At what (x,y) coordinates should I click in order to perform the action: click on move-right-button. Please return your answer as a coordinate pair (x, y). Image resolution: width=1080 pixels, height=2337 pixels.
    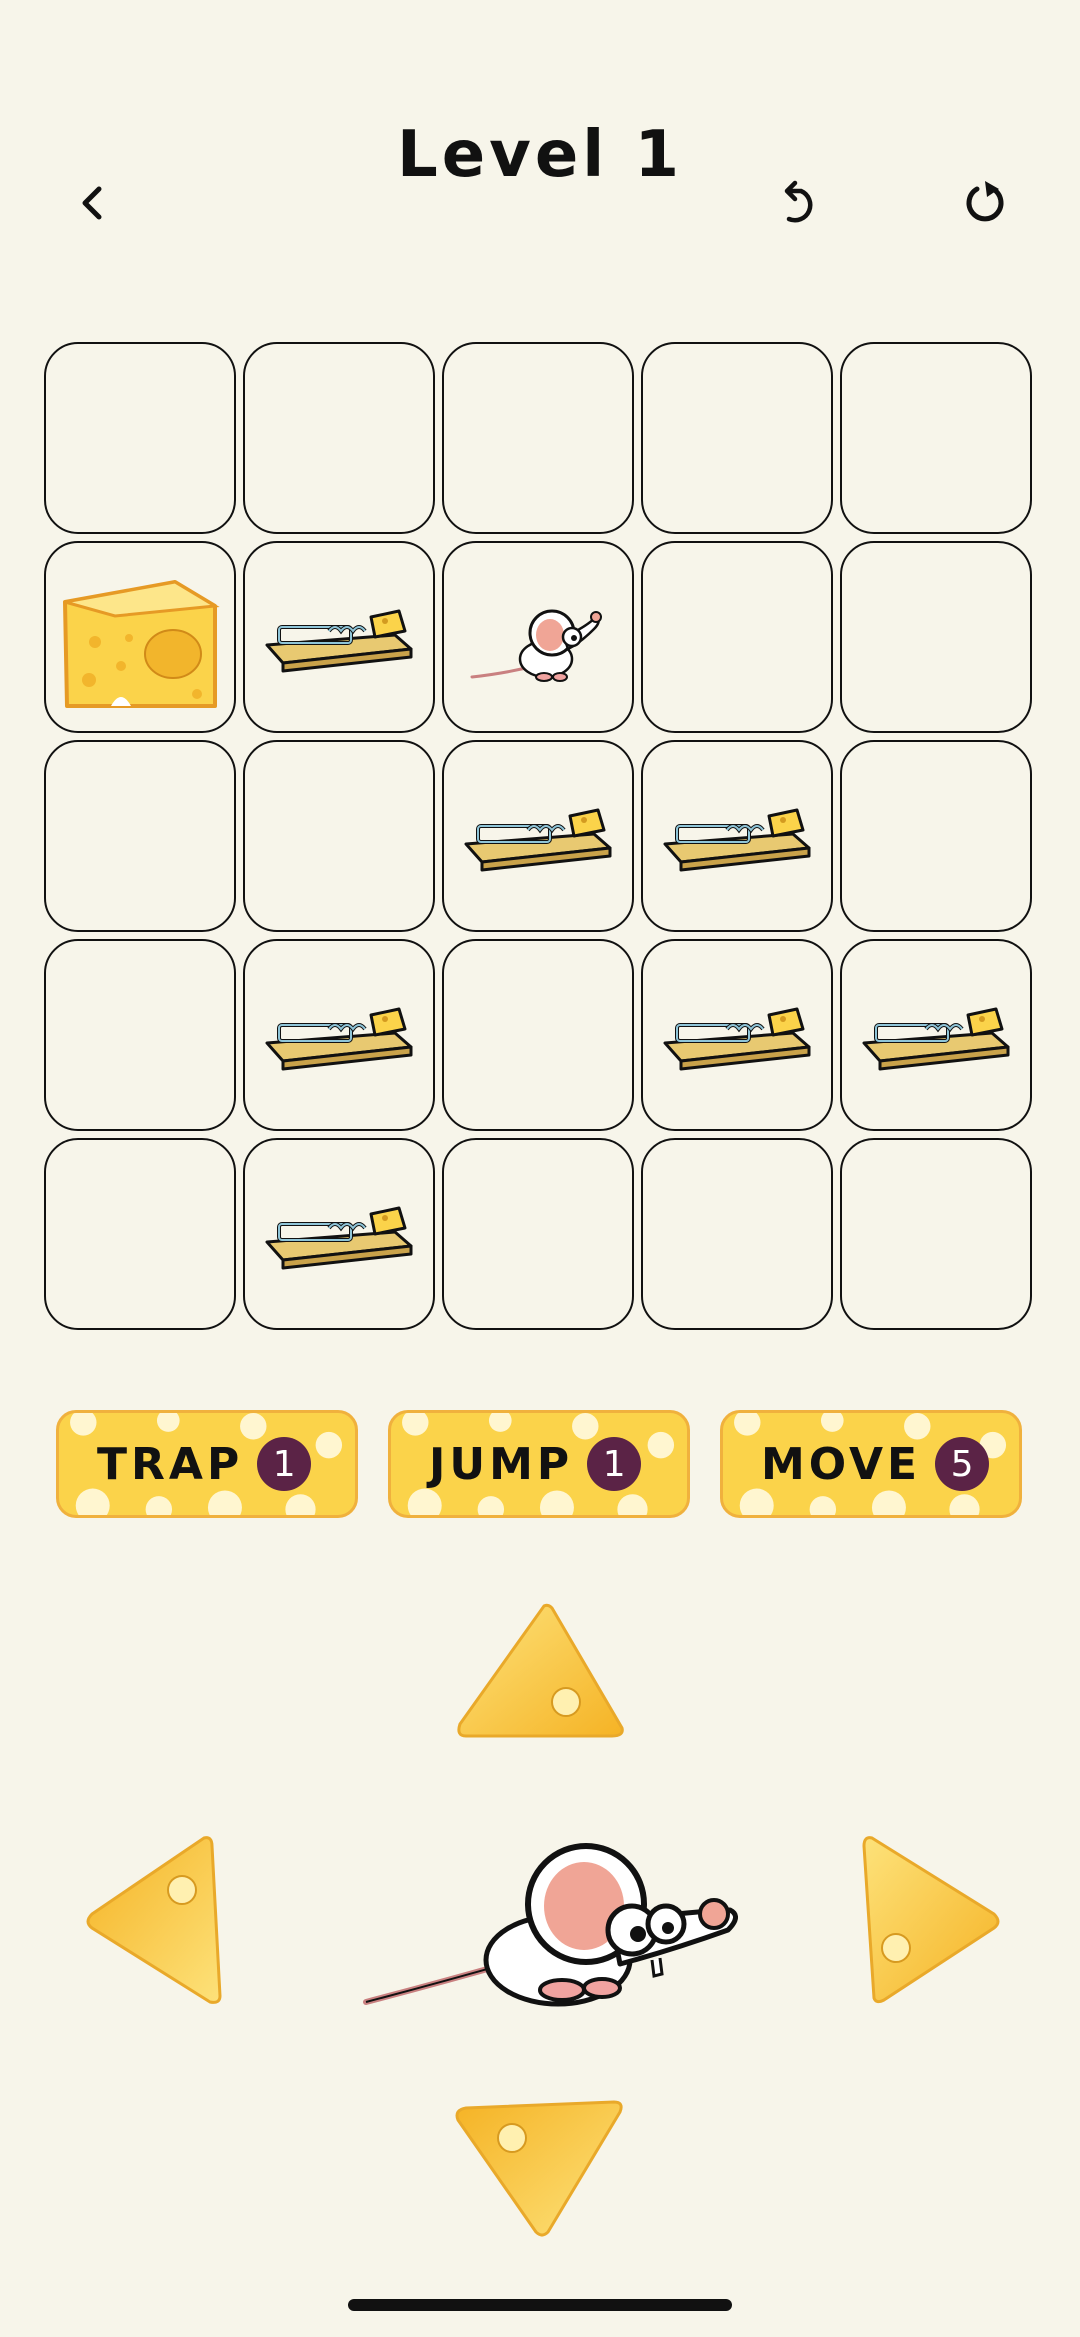
    Looking at the image, I should click on (931, 1920).